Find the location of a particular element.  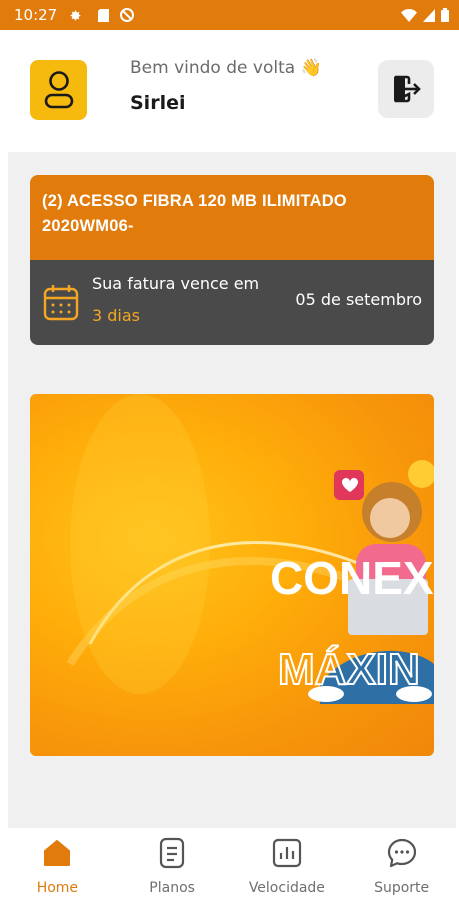

nav-suporte: Suporte is located at coordinates (401, 864).